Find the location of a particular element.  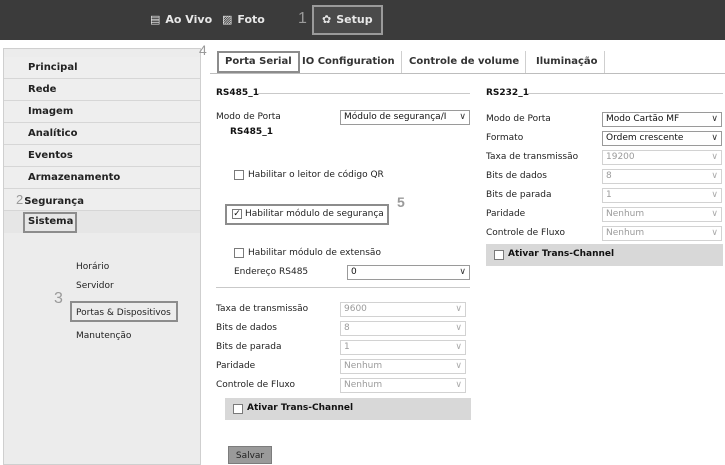

rs232-format-label: Formato is located at coordinates (505, 138).